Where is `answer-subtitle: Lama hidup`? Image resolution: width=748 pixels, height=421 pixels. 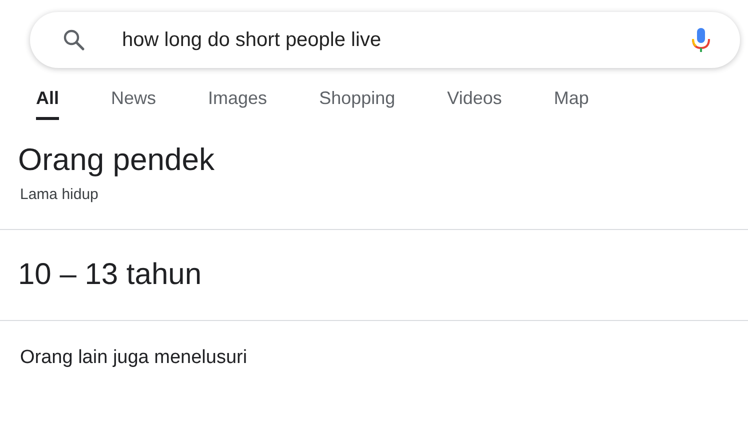
answer-subtitle: Lama hidup is located at coordinates (60, 194).